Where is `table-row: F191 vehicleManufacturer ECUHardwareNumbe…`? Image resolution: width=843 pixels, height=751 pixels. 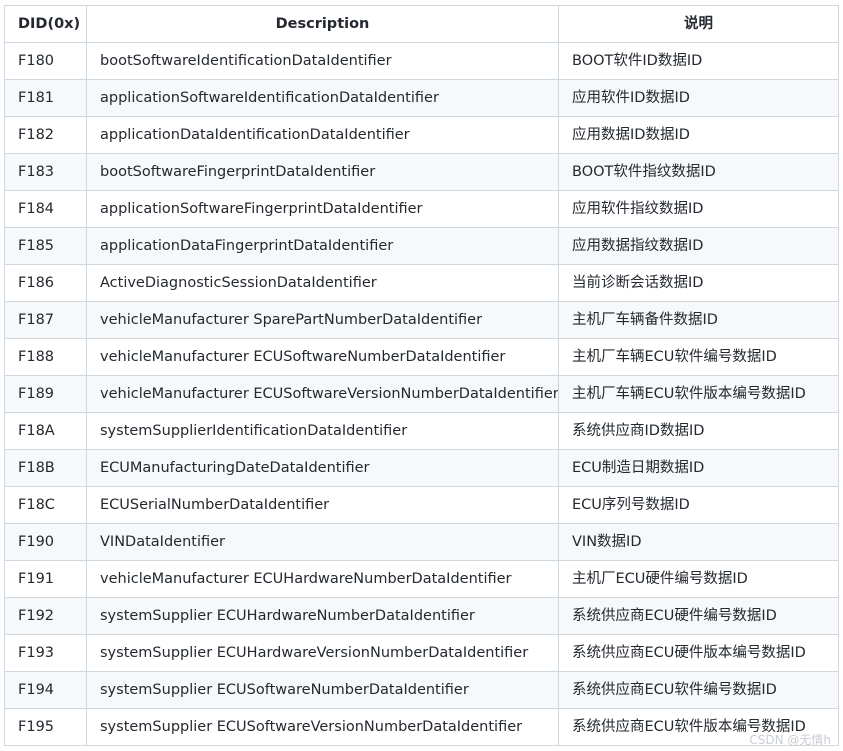
table-row: F191 vehicleManufacturer ECUHardwareNumbe… is located at coordinates (421, 579).